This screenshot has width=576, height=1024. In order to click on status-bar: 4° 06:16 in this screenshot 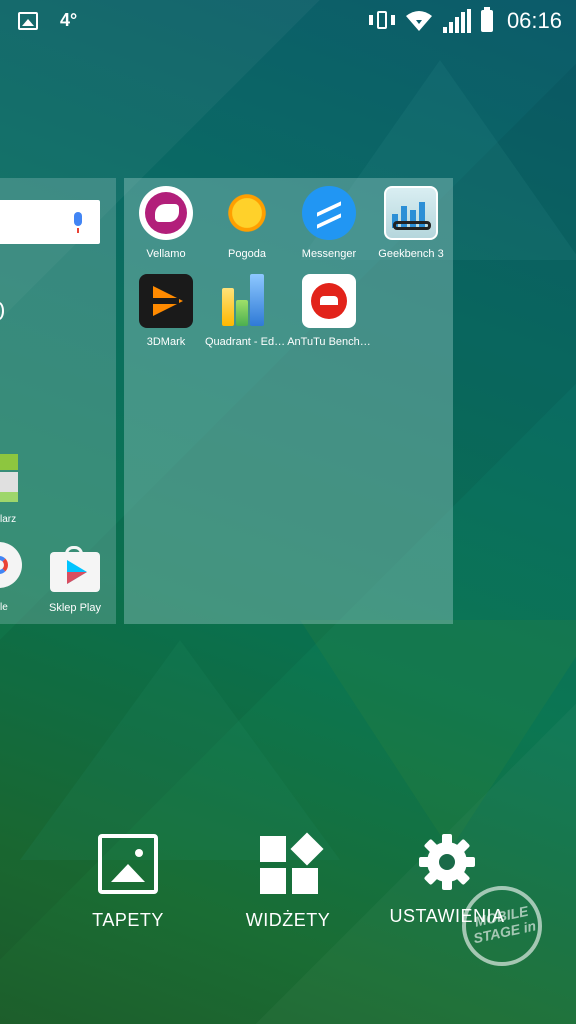, I will do `click(288, 20)`.